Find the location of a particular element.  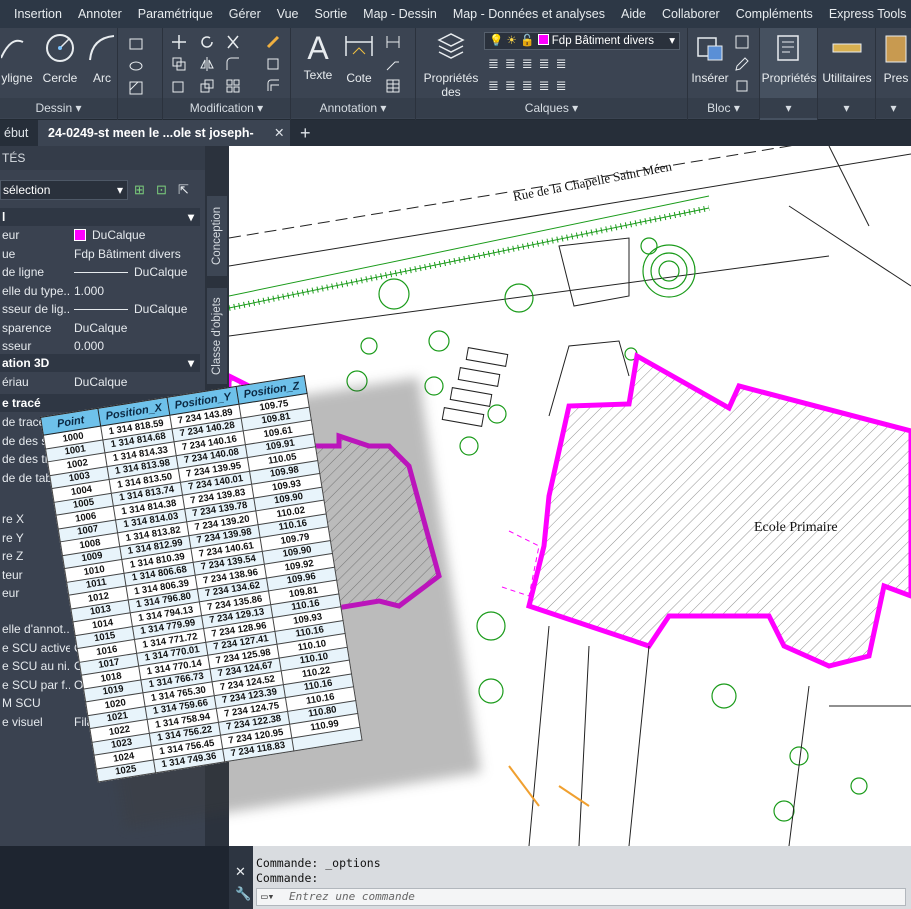

tab-conception: Conception is located at coordinates (217, 236).